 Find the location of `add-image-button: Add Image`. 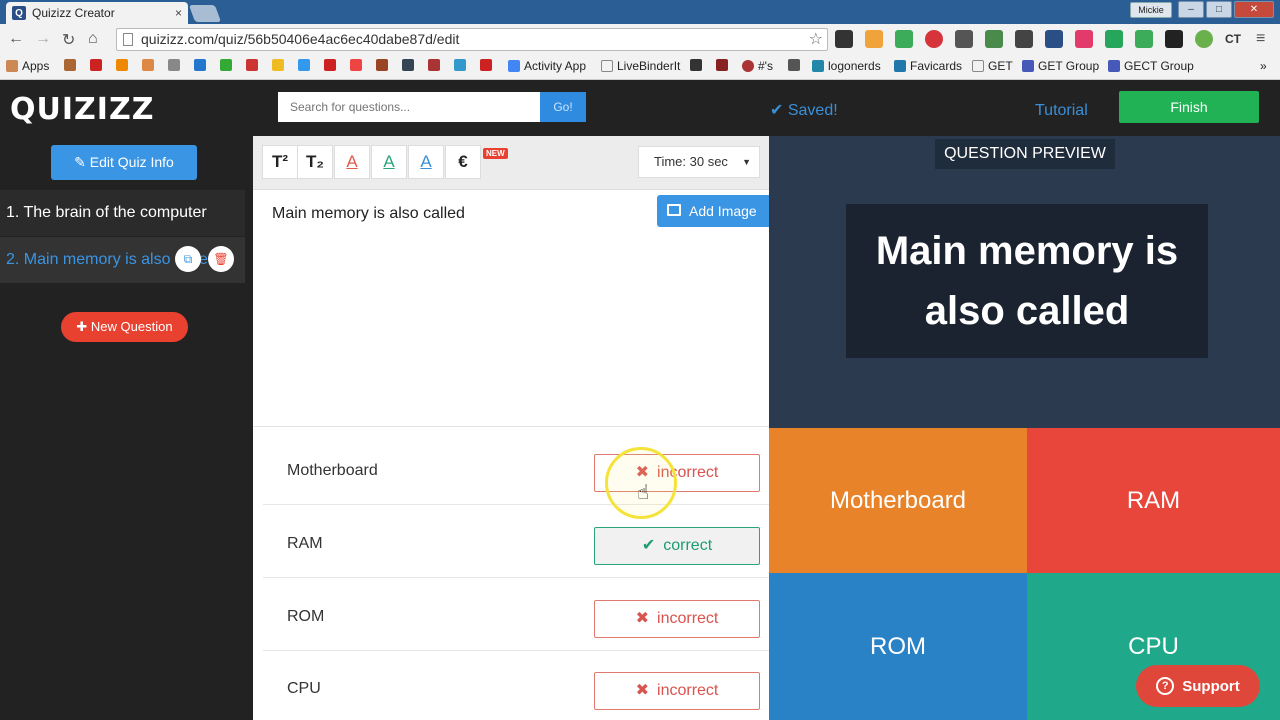

add-image-button: Add Image is located at coordinates (713, 211).